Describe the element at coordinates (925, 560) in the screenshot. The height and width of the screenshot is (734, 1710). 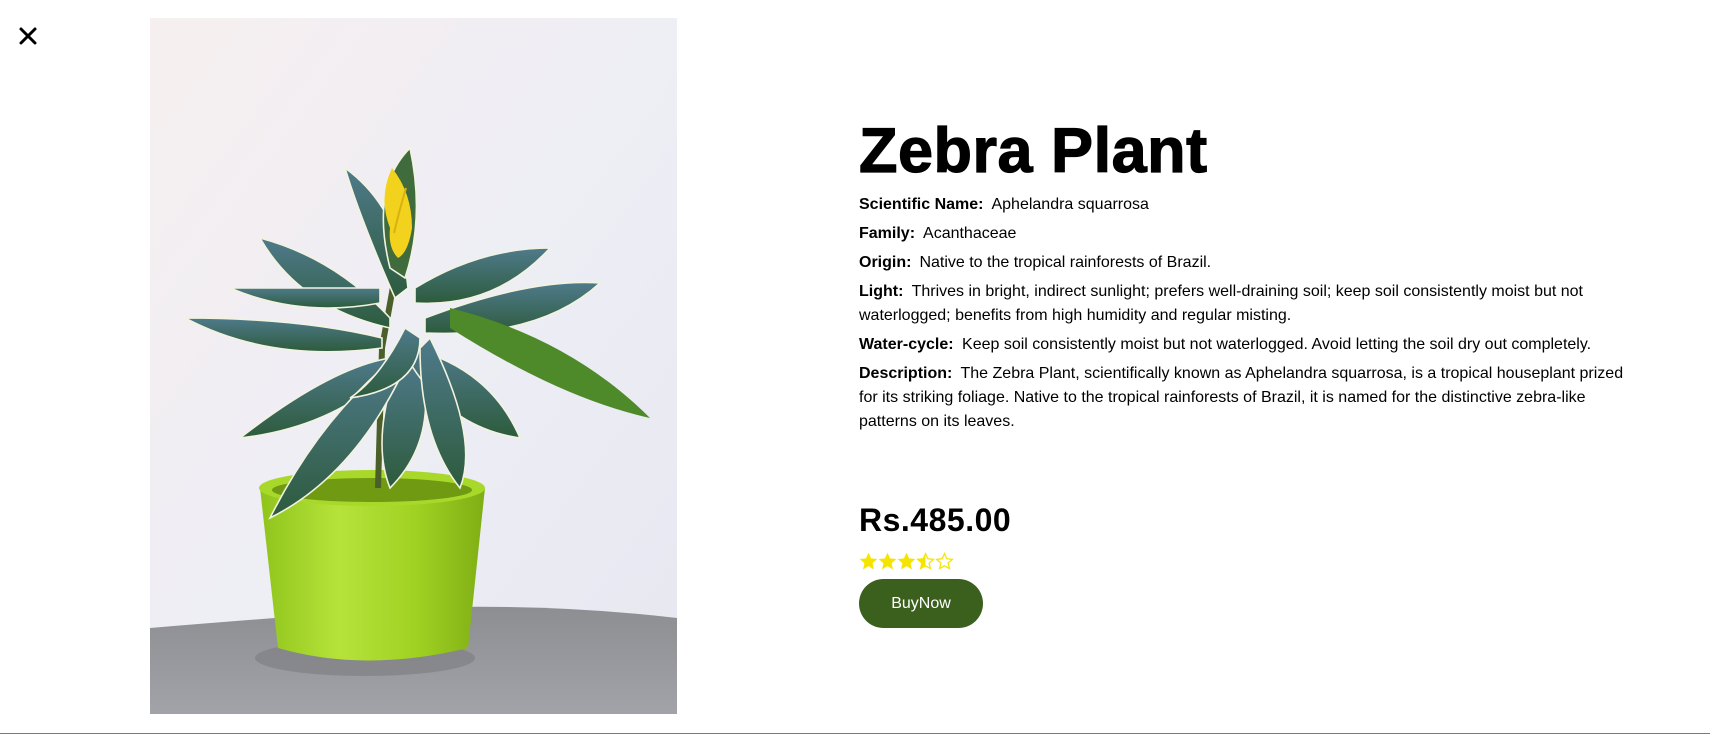
I see `star-icon-half` at that location.